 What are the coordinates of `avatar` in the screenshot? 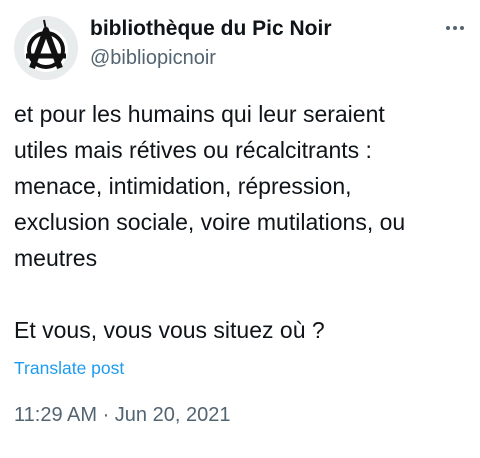 It's located at (46, 48).